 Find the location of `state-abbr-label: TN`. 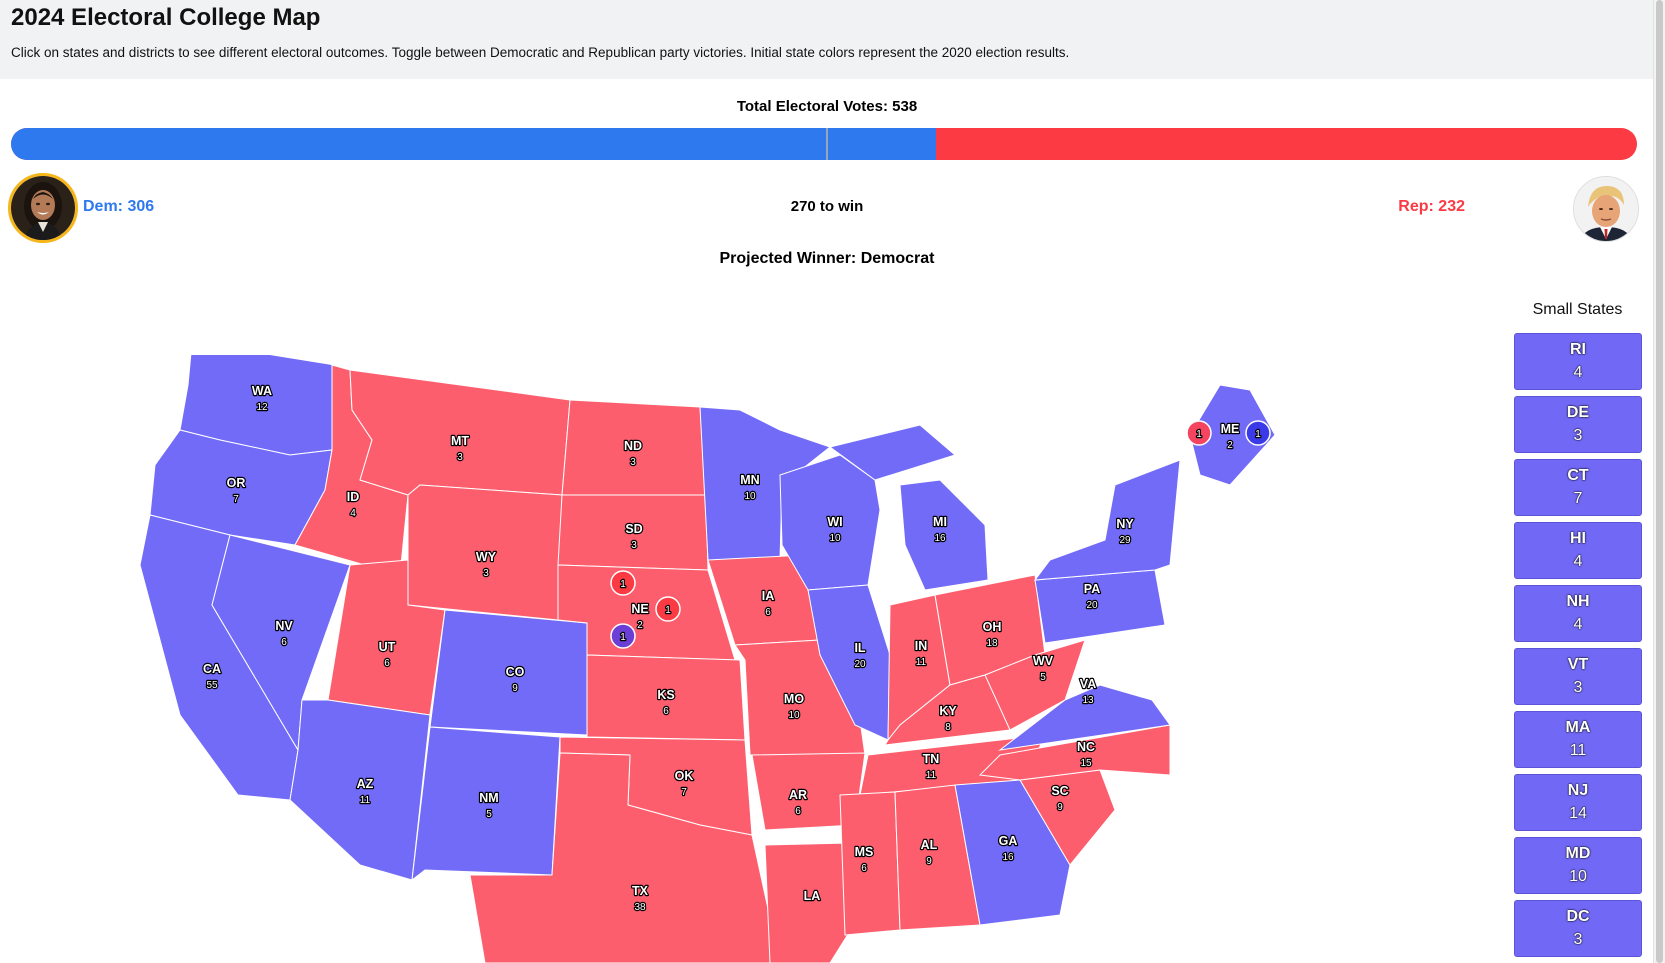

state-abbr-label: TN is located at coordinates (931, 759).